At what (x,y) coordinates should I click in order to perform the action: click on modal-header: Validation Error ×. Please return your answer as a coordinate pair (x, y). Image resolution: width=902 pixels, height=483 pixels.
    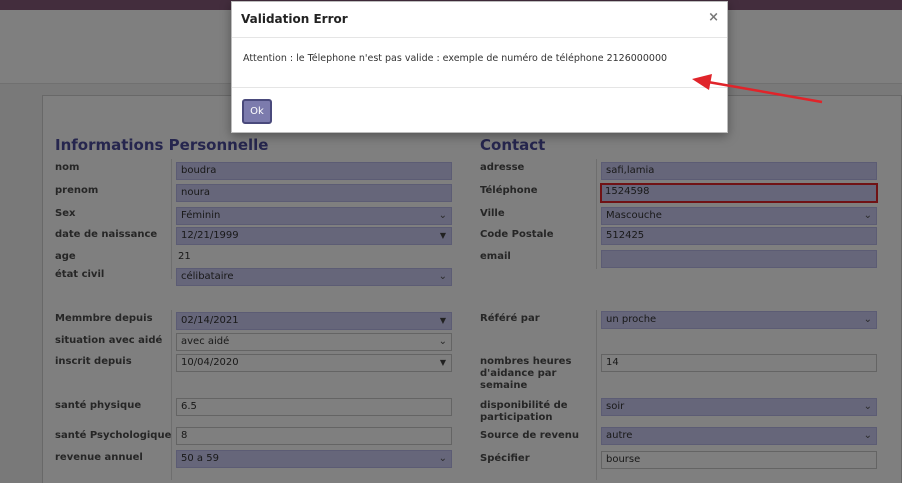
    Looking at the image, I should click on (479, 20).